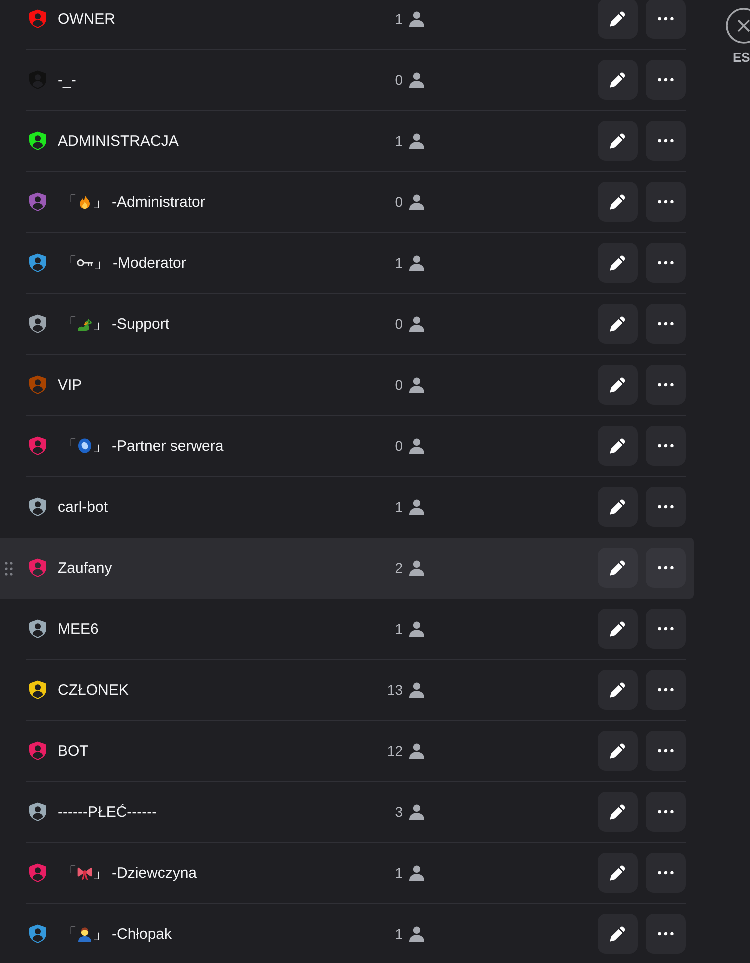  What do you see at coordinates (155, 873) in the screenshot?
I see `role-name: -Dziewczyna` at bounding box center [155, 873].